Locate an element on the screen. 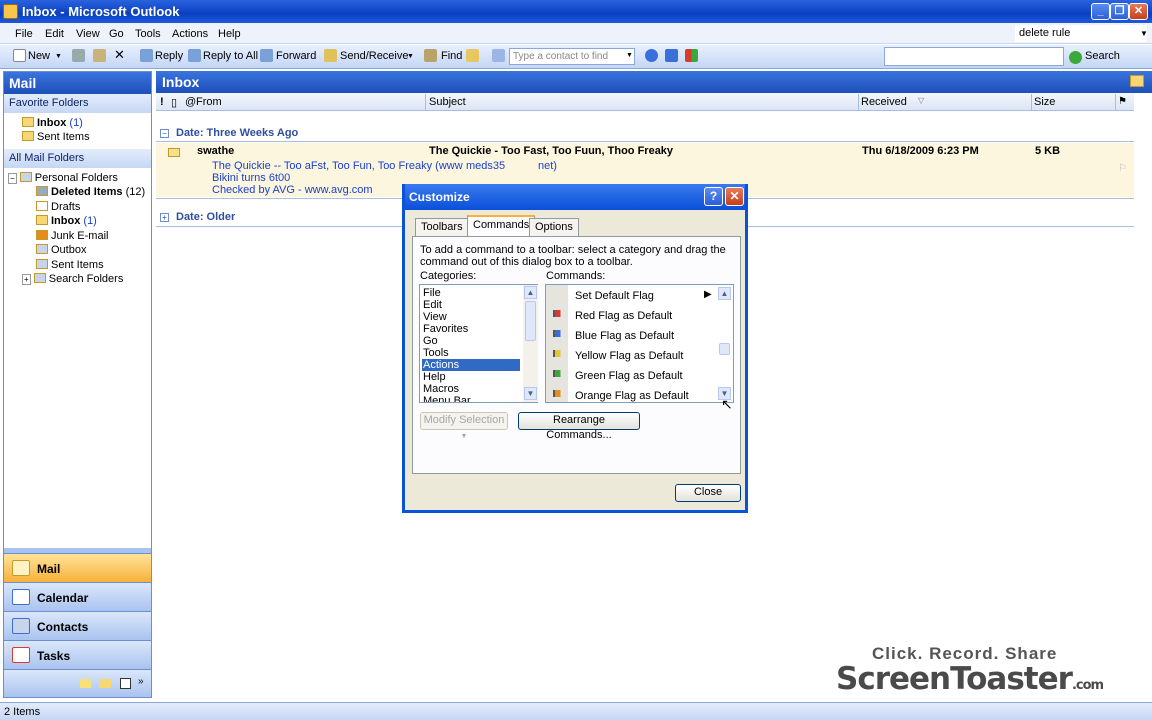 The height and width of the screenshot is (720, 1152). personal-folders: − Personal Folders is located at coordinates (63, 178).